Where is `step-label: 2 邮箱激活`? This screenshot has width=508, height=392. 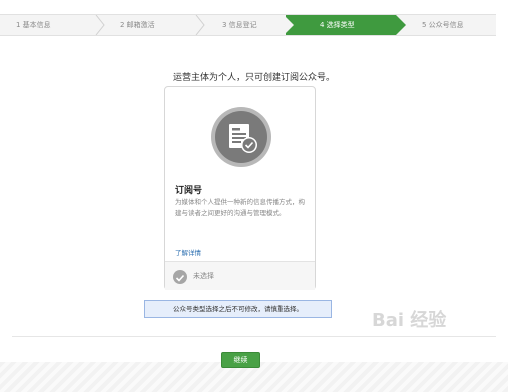
step-label: 2 邮箱激活 is located at coordinates (137, 25).